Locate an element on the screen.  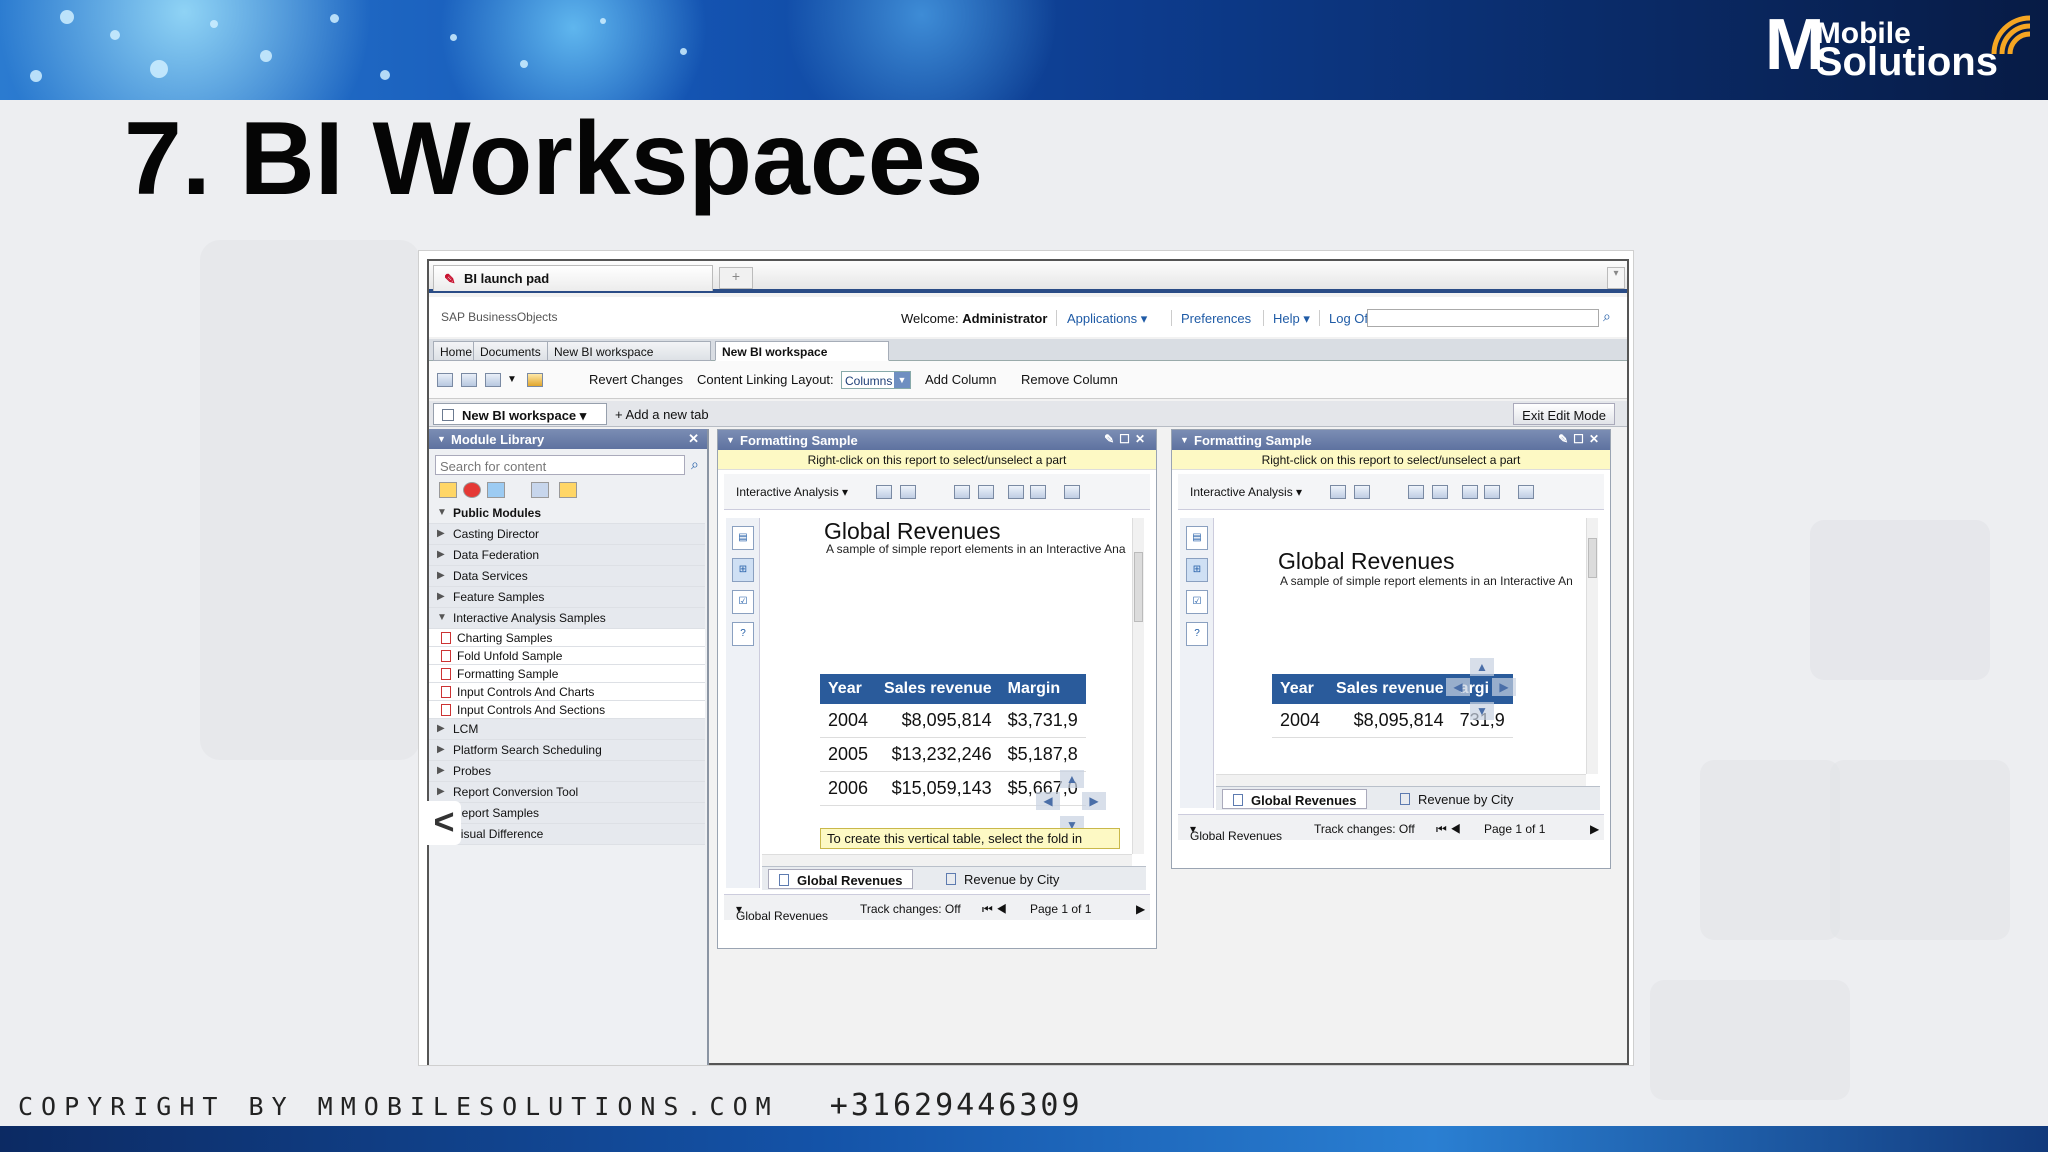
column-header: Margin is located at coordinates (1042, 689).